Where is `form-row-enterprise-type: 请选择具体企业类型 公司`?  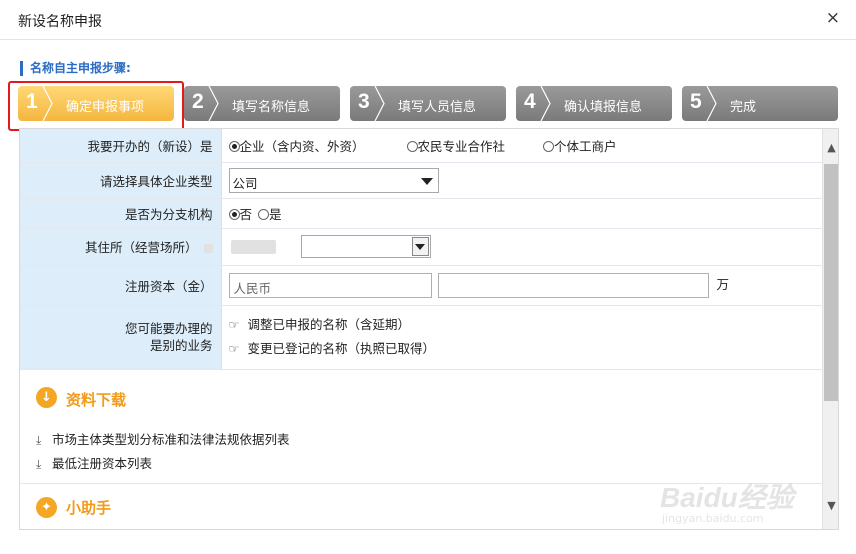
form-row-enterprise-type: 请选择具体企业类型 公司 is located at coordinates (421, 180).